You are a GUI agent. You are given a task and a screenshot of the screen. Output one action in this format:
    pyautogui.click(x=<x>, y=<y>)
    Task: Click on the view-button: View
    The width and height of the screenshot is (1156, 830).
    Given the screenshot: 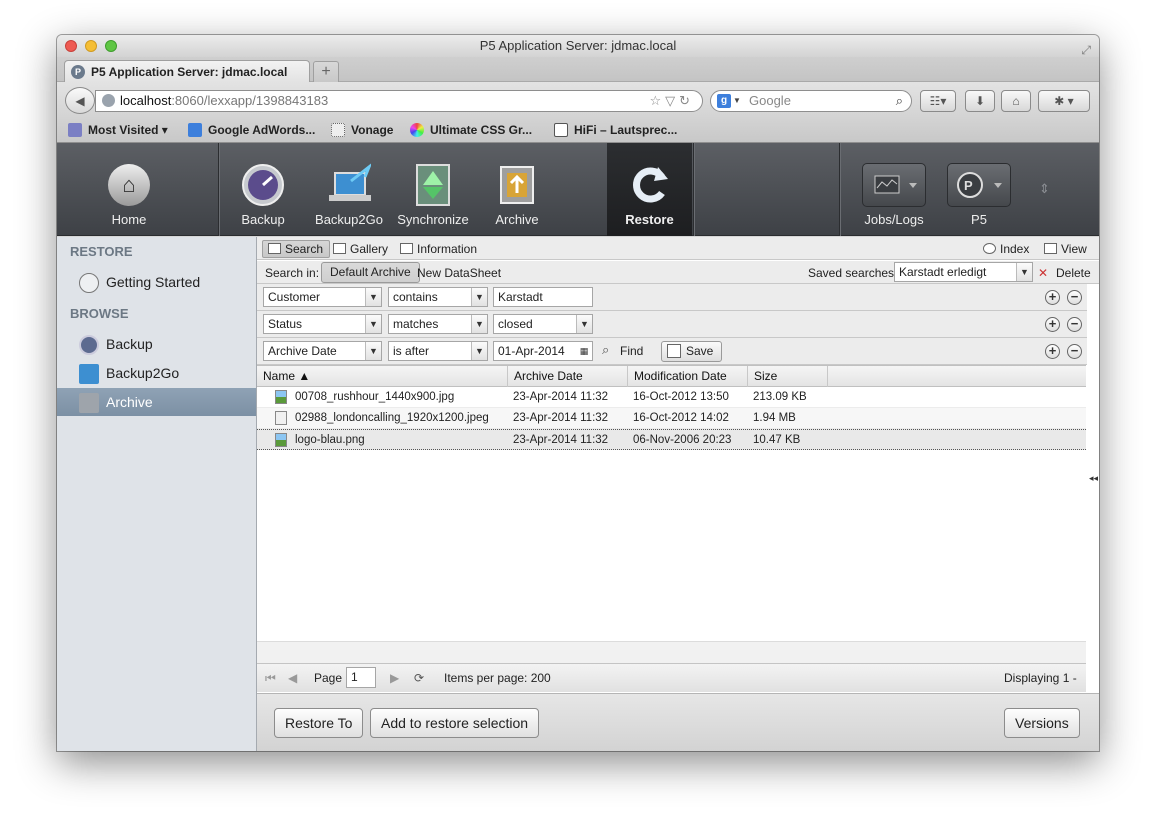 What is the action you would take?
    pyautogui.click(x=1066, y=249)
    